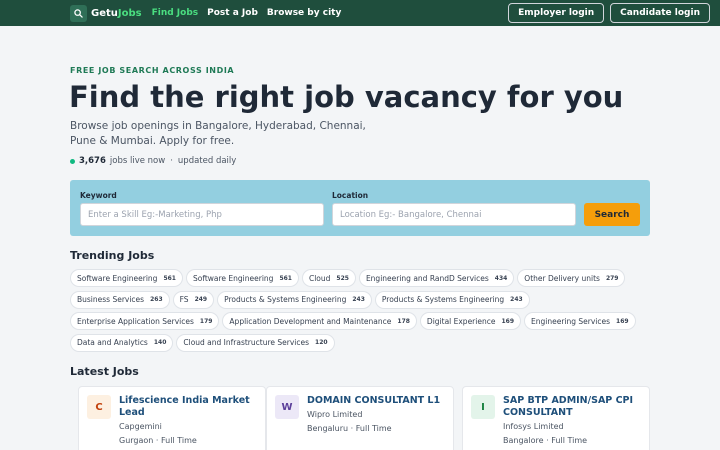  Describe the element at coordinates (427, 278) in the screenshot. I see `chip-label: Engineering and RandD Services` at that location.